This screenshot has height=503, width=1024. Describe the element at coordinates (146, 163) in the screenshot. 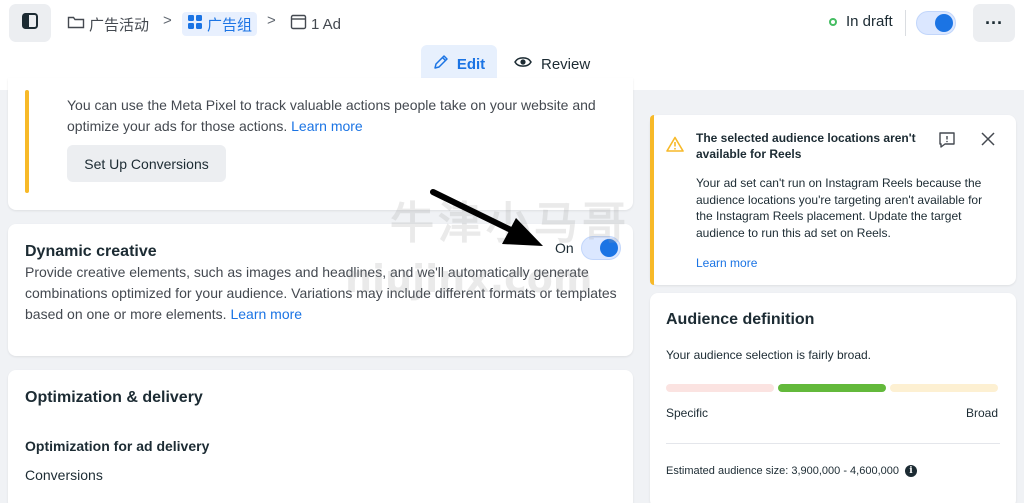

I see `set-up-conversions-button: Set Up Conversions` at that location.